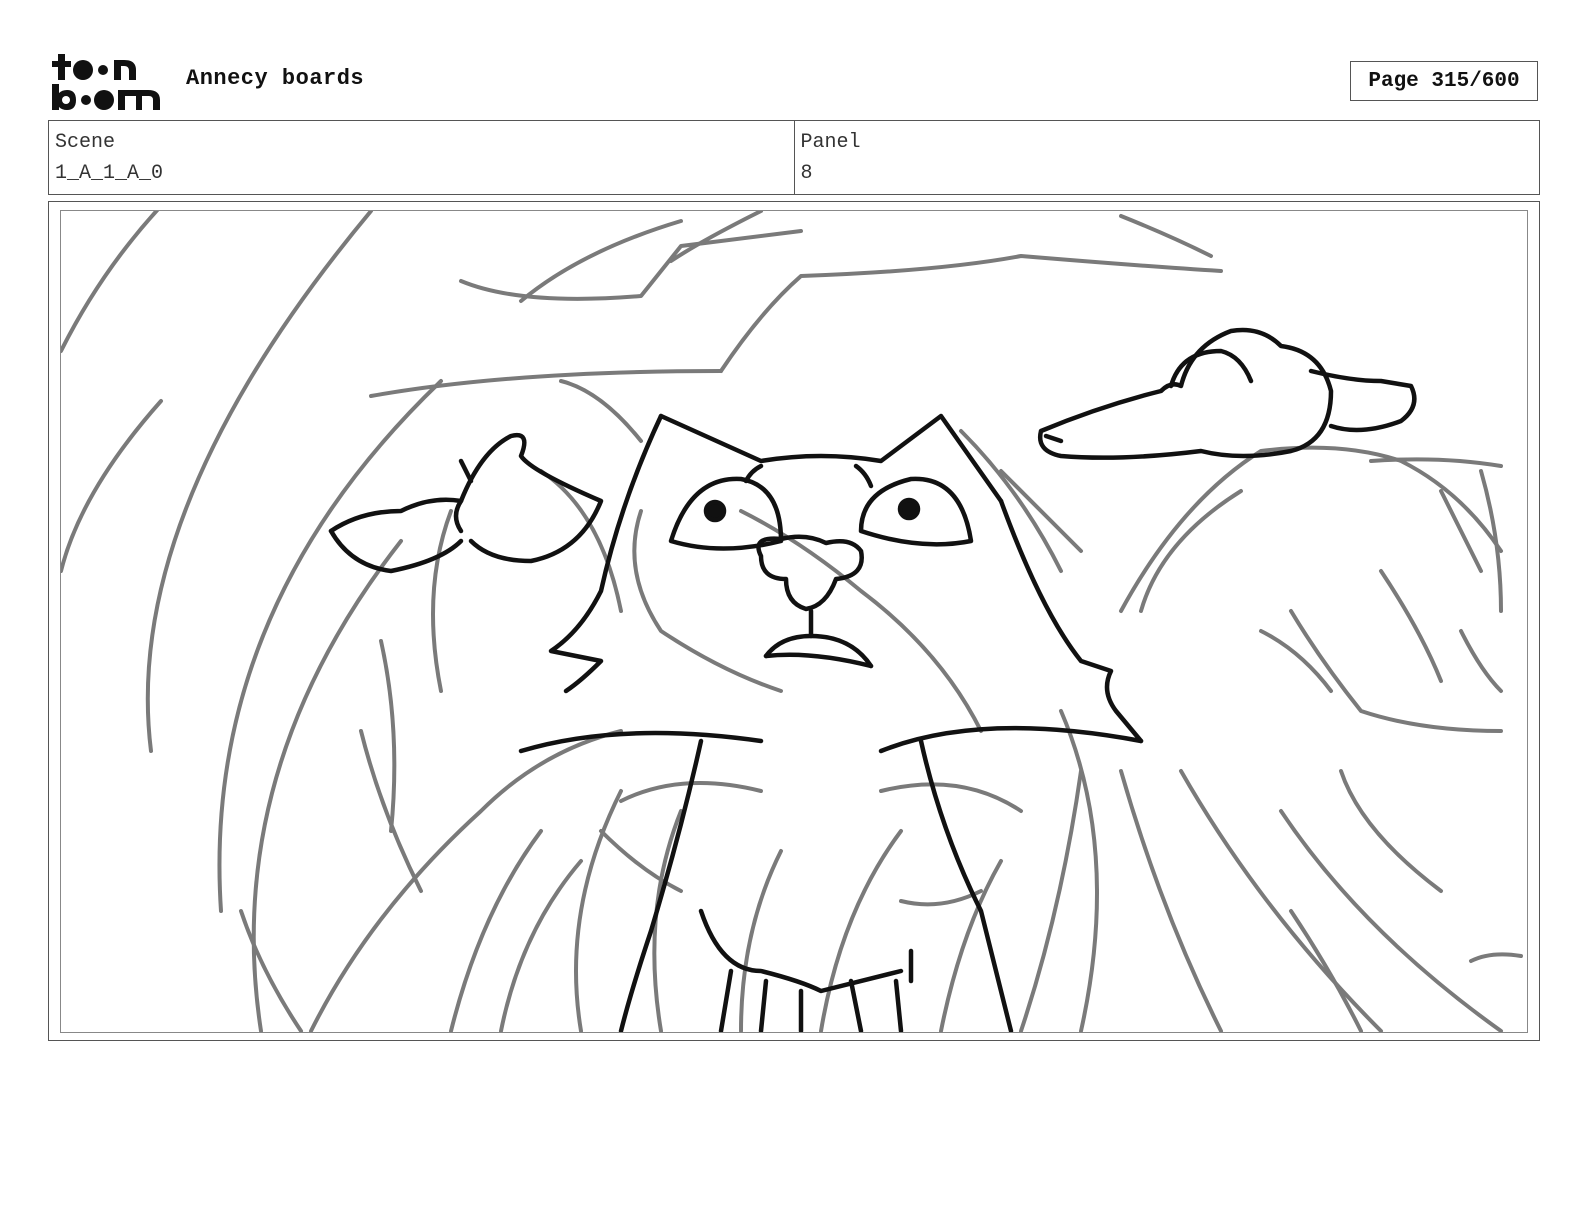 The image size is (1584, 1224). I want to click on scene-value: 1_A_1_A_0, so click(109, 173).